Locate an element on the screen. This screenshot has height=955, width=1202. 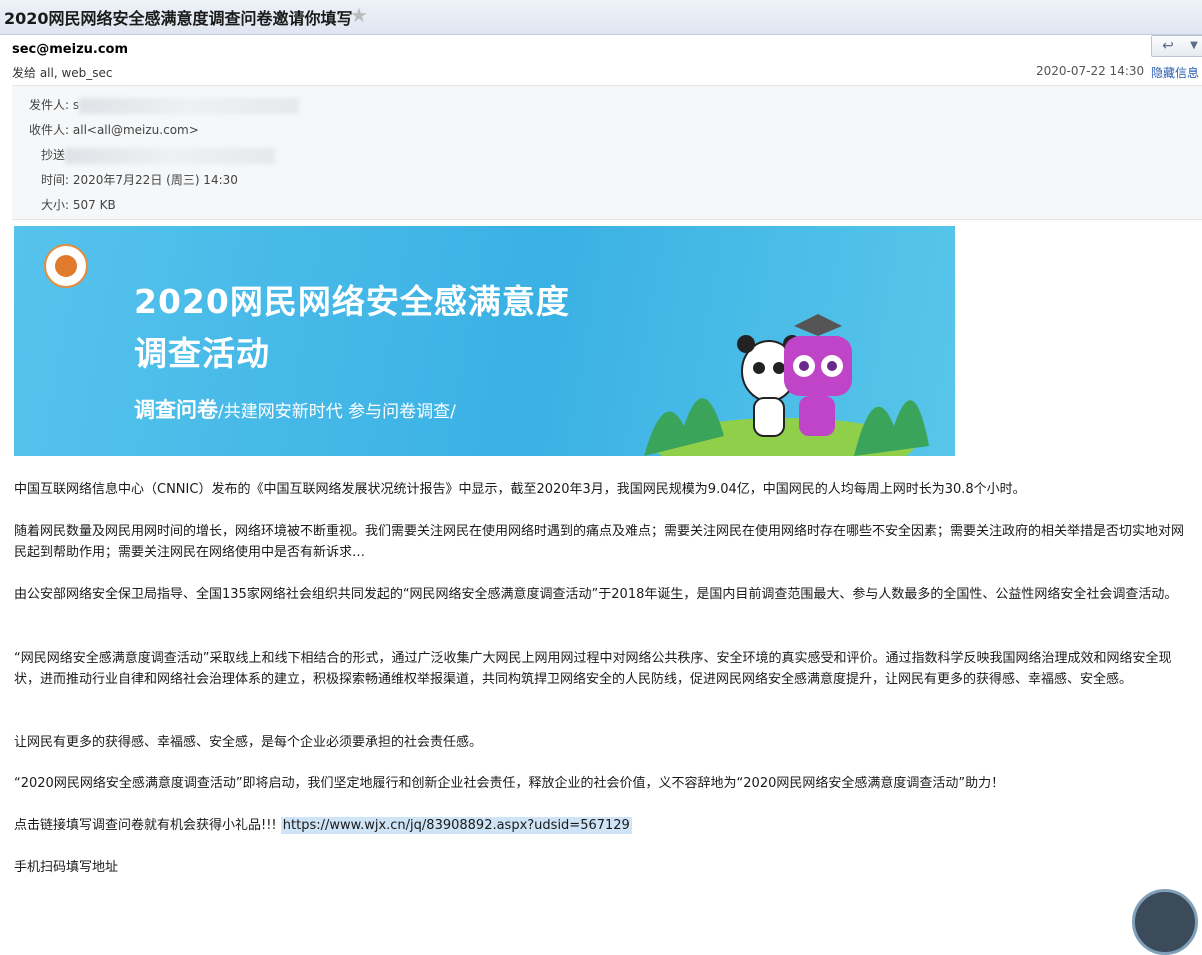
paragraph-8: 手机扫码填写地址 is located at coordinates (66, 867).